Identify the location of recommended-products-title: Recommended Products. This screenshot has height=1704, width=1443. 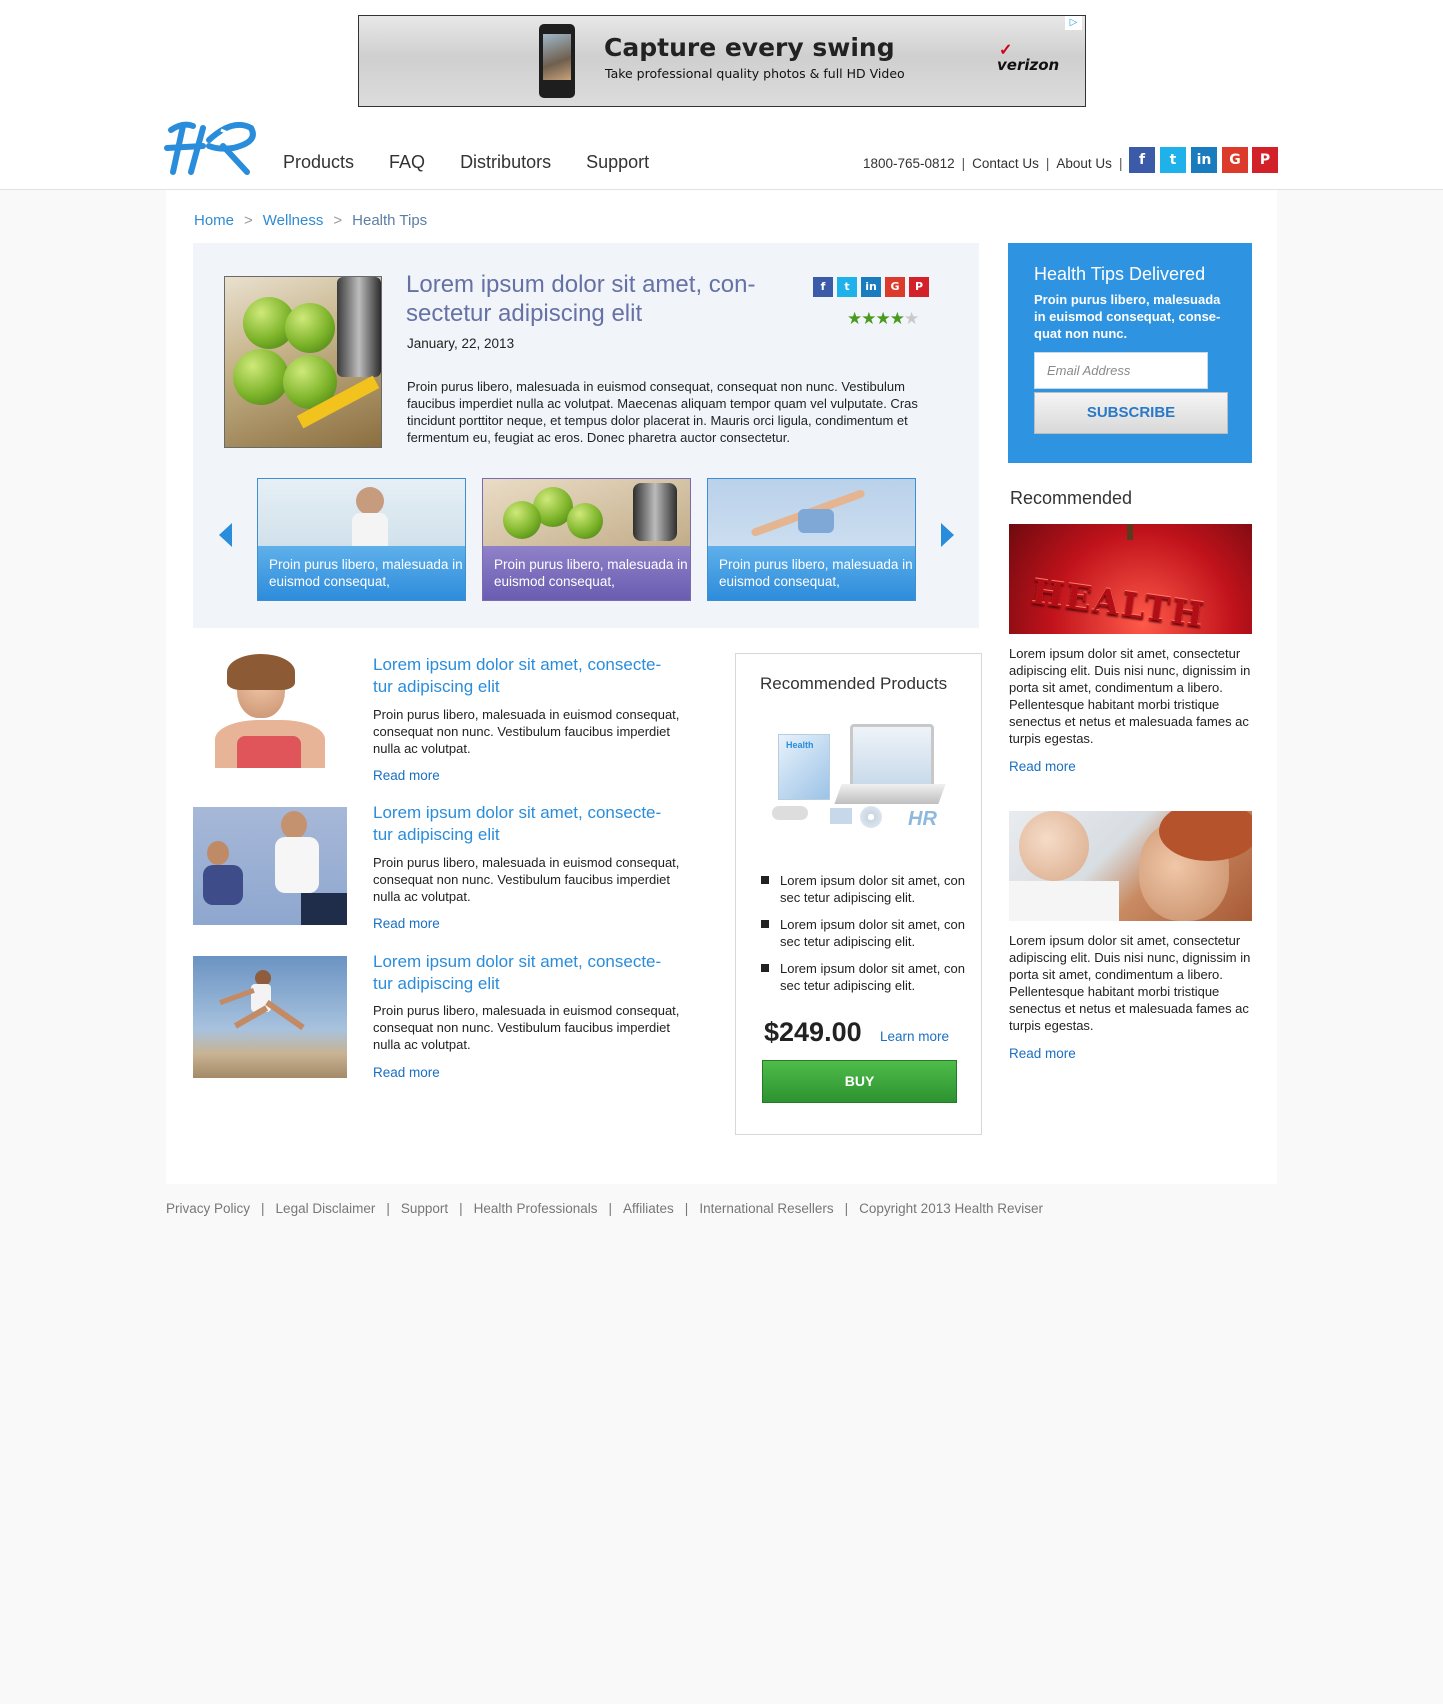
(854, 683).